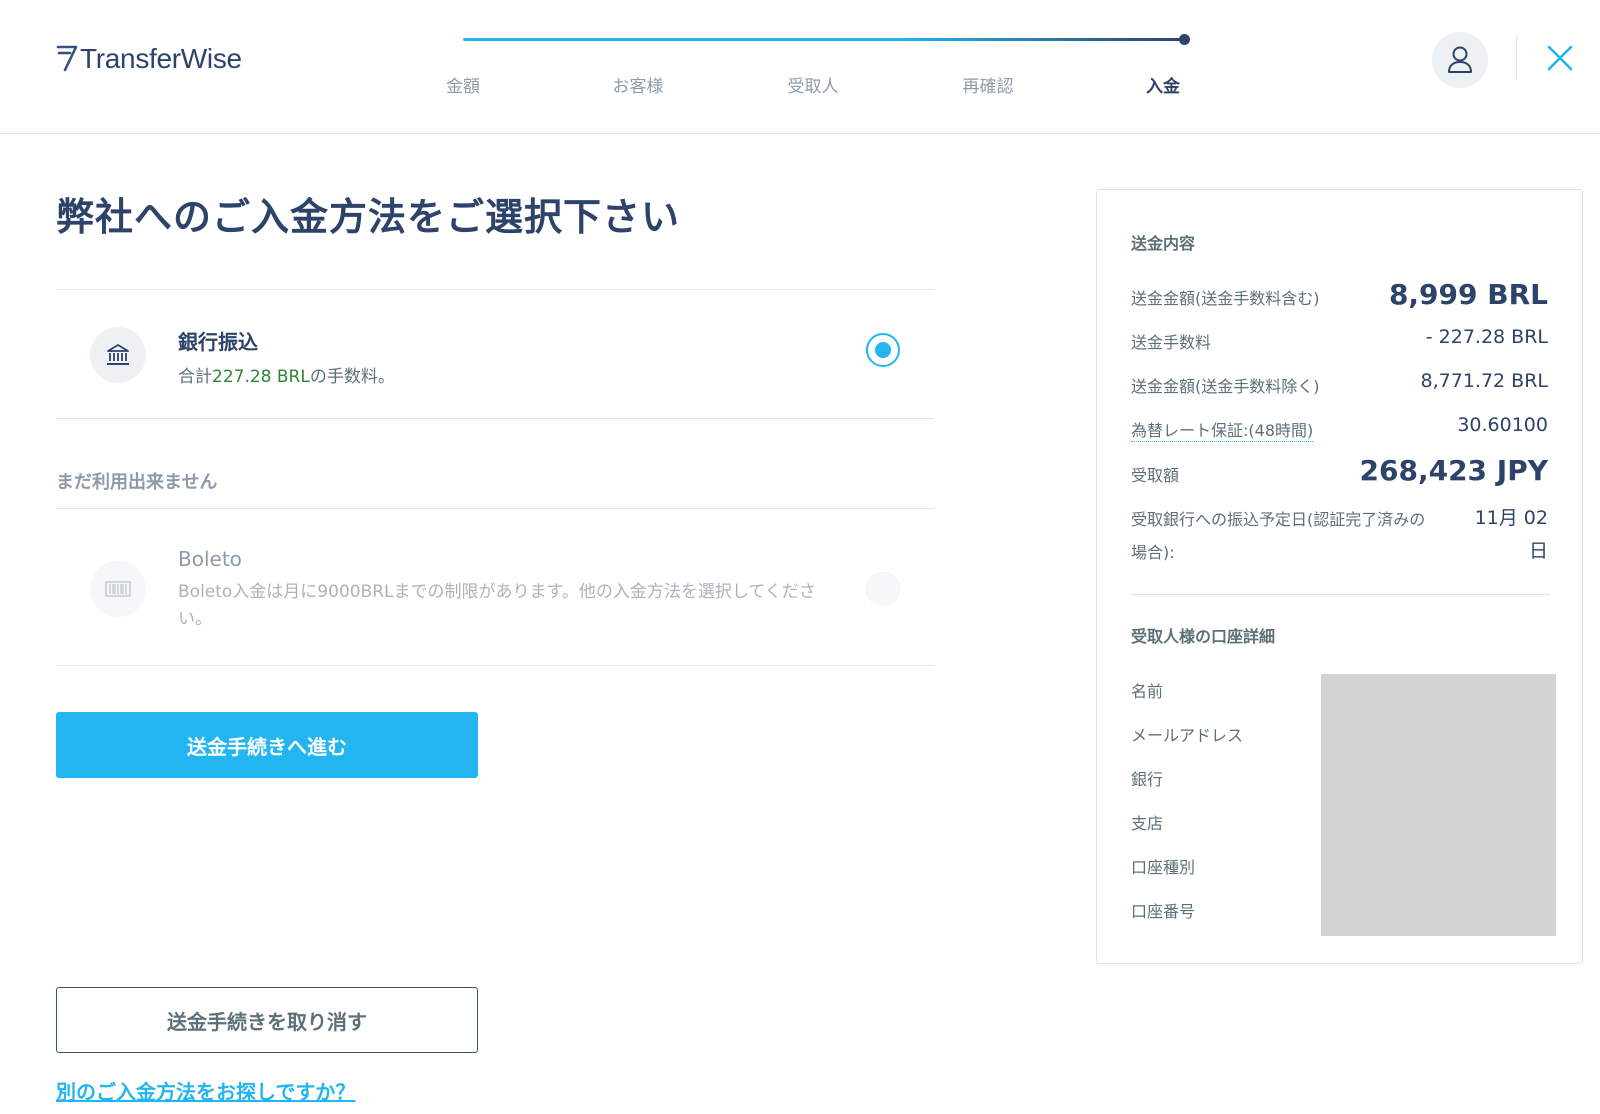 The image size is (1600, 1114). Describe the element at coordinates (1203, 636) in the screenshot. I see `recipient-section-title: 受取人様の口座詳細` at that location.